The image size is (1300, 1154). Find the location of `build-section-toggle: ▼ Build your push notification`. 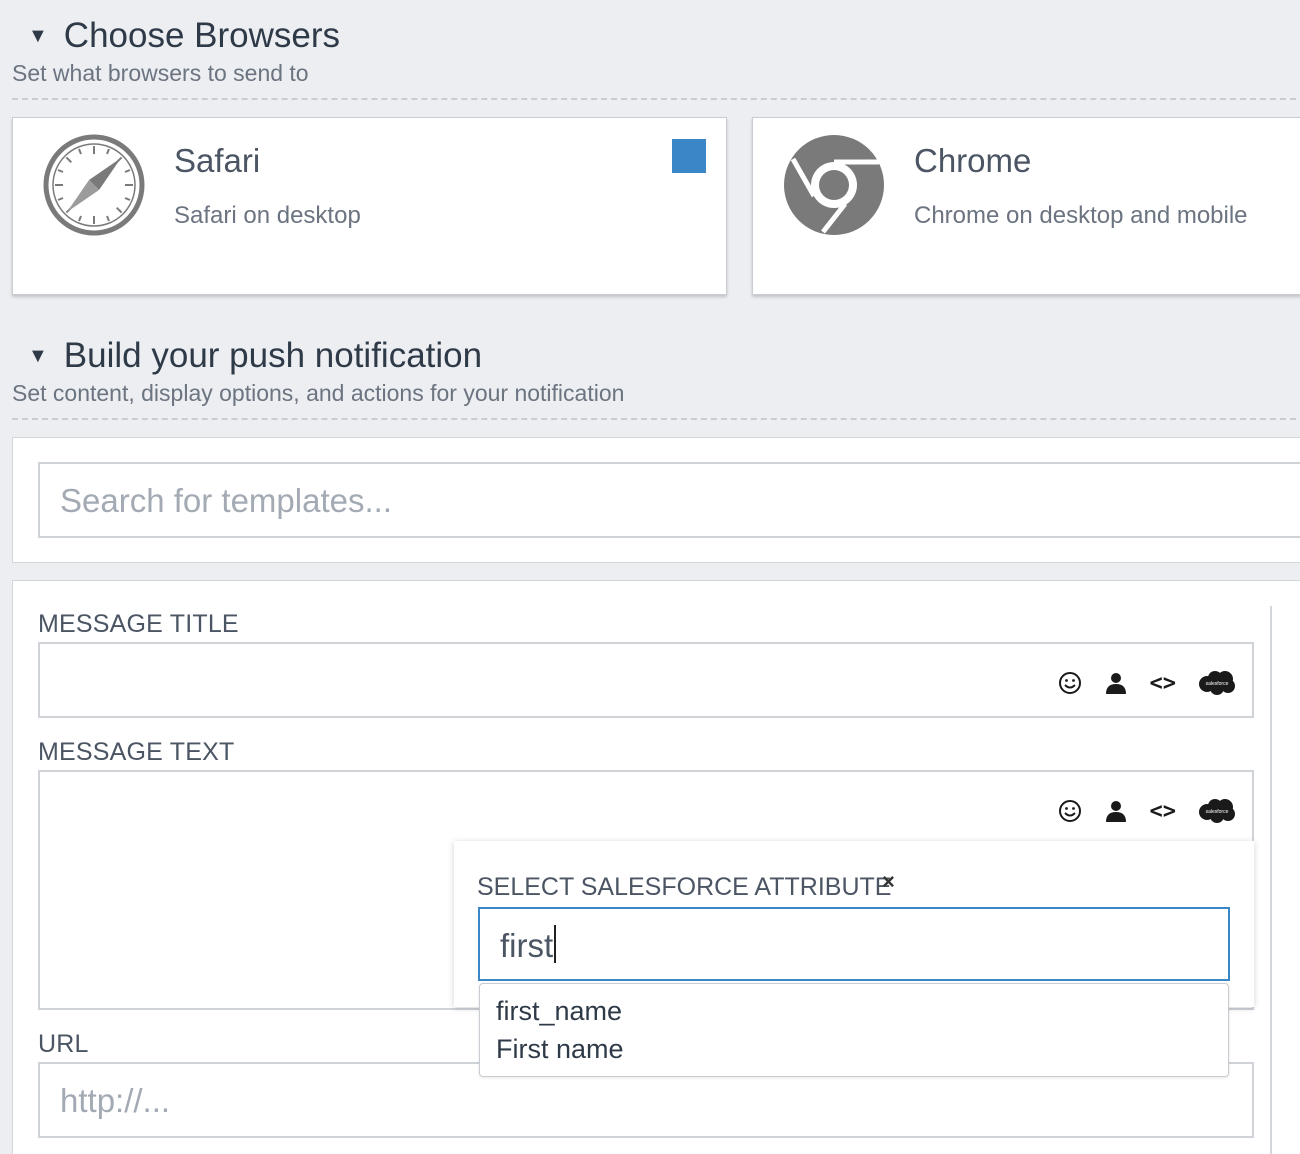

build-section-toggle: ▼ Build your push notification is located at coordinates (654, 356).